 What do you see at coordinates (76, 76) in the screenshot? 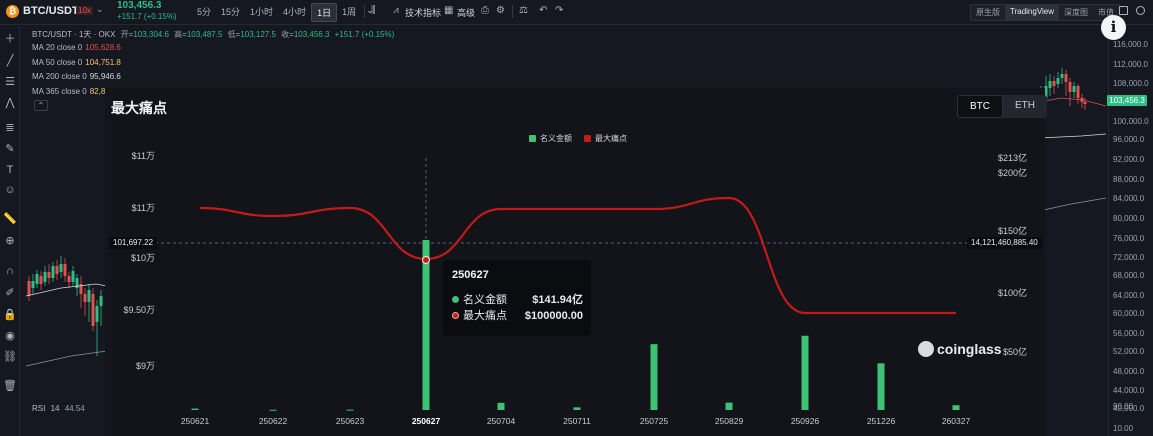
I see `ma-legend-row: MA 200 close 0 95,946.6` at bounding box center [76, 76].